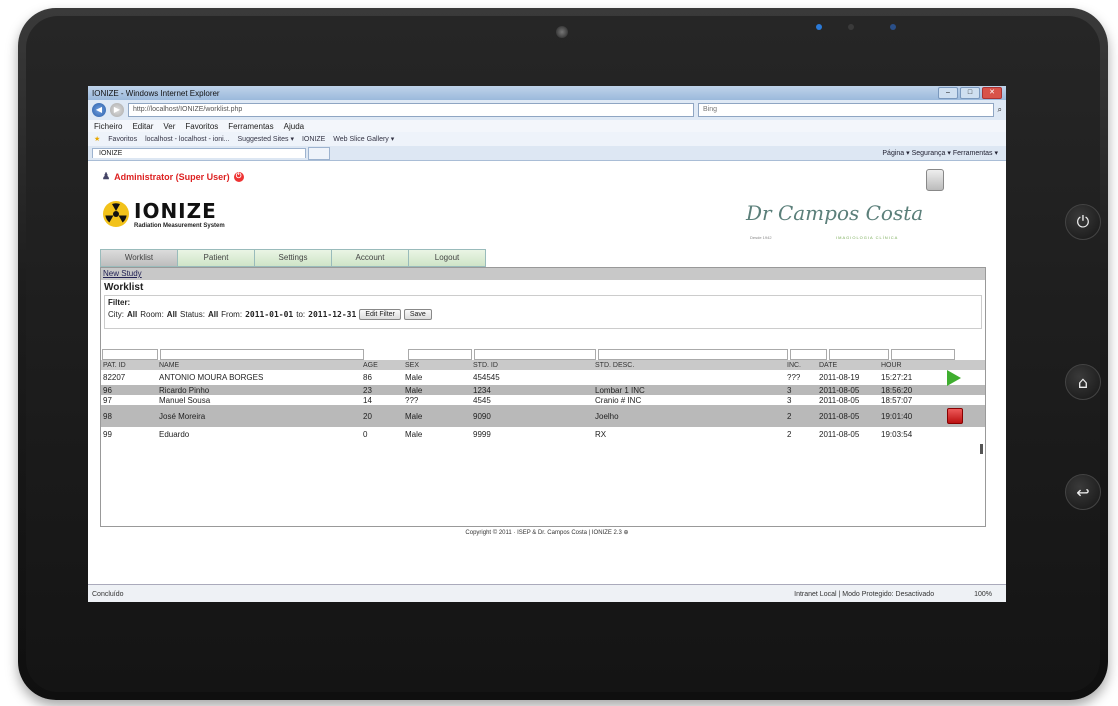 The height and width of the screenshot is (706, 1118). Describe the element at coordinates (259, 365) in the screenshot. I see `col-name: NAME` at that location.